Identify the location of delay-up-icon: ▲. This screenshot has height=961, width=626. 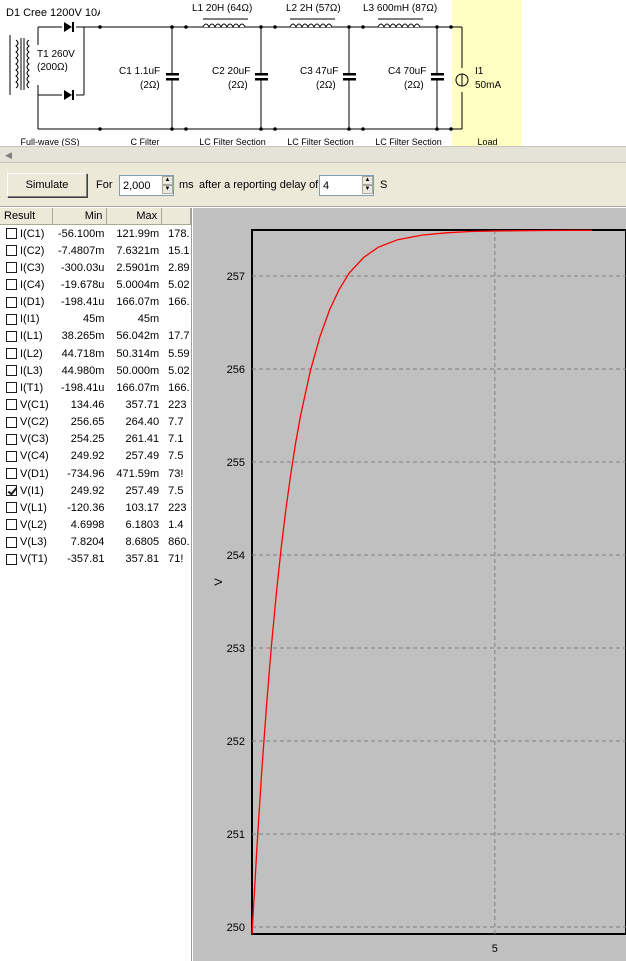
(367, 180).